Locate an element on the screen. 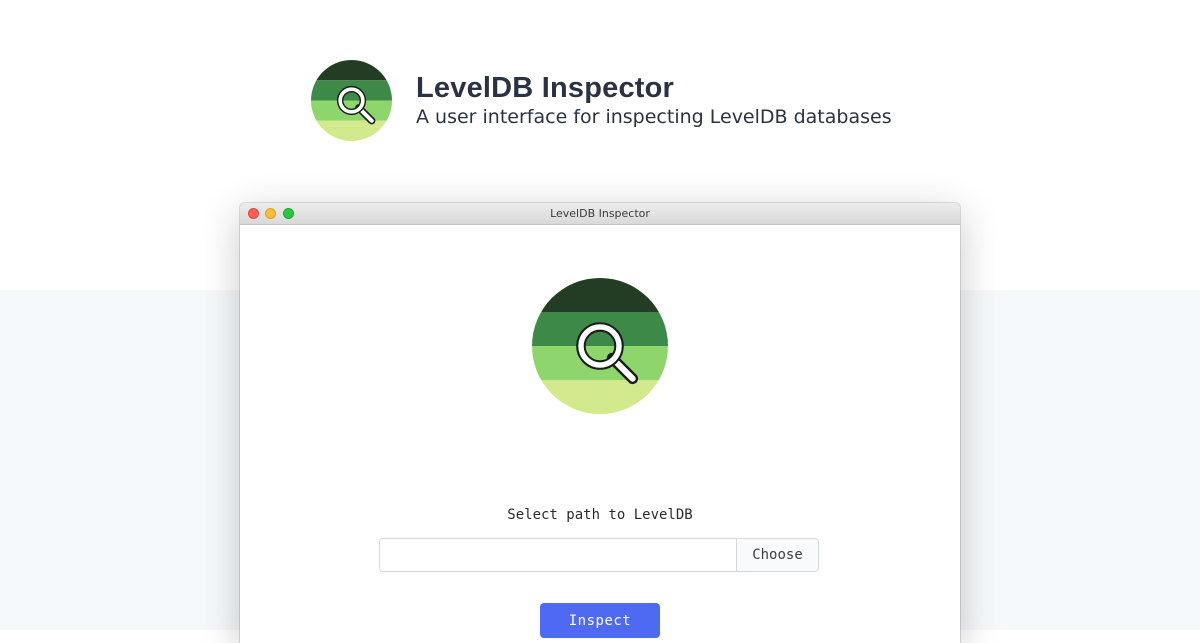  path-input is located at coordinates (558, 555).